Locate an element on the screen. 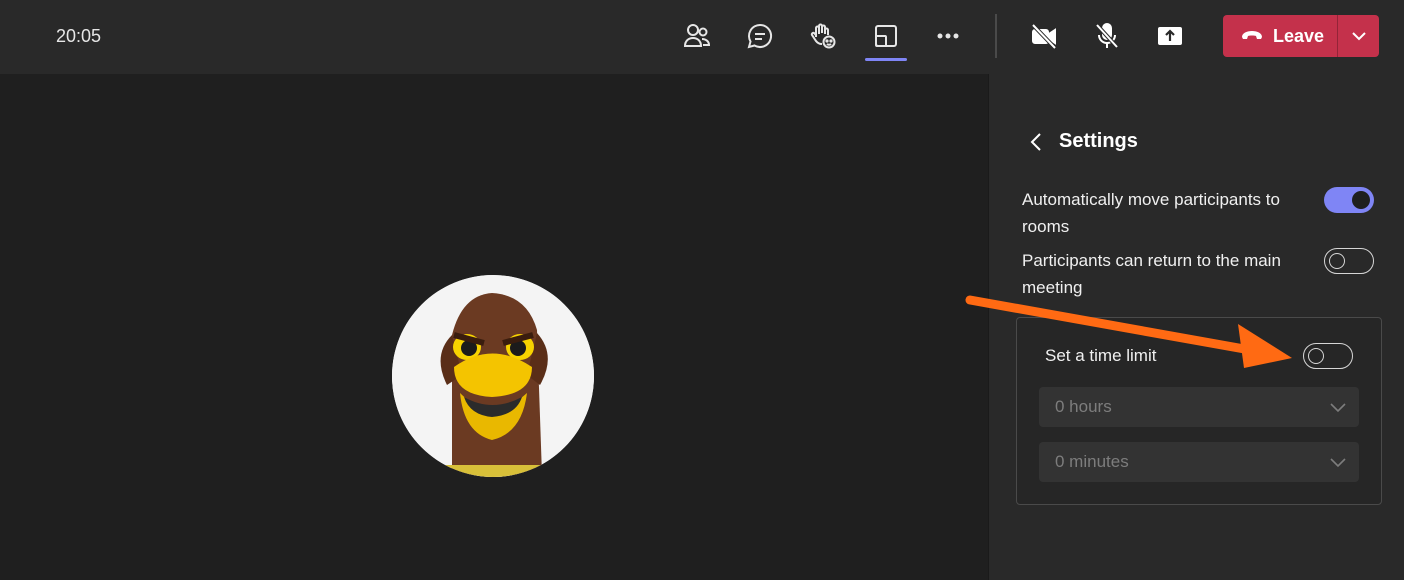  minutes-dropdown: 0 minutes is located at coordinates (1199, 462).